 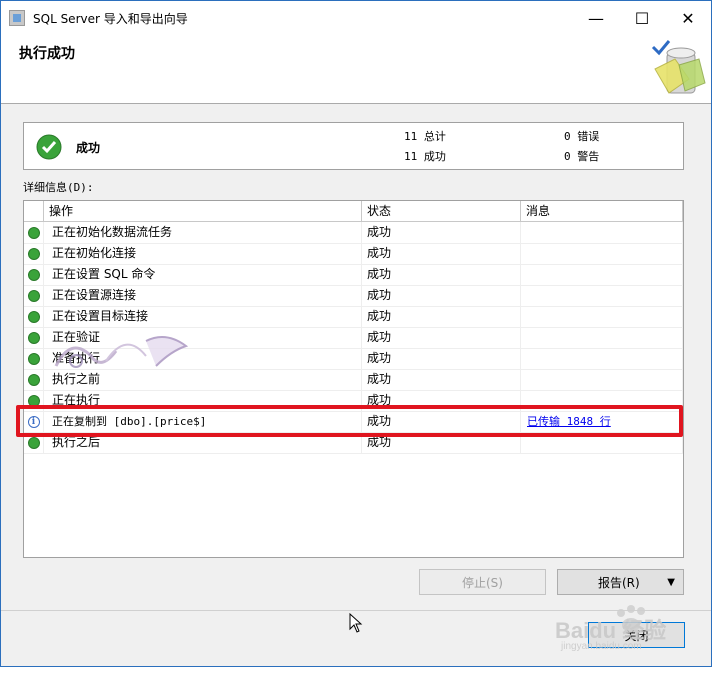 What do you see at coordinates (17, 18) in the screenshot?
I see `app-icon` at bounding box center [17, 18].